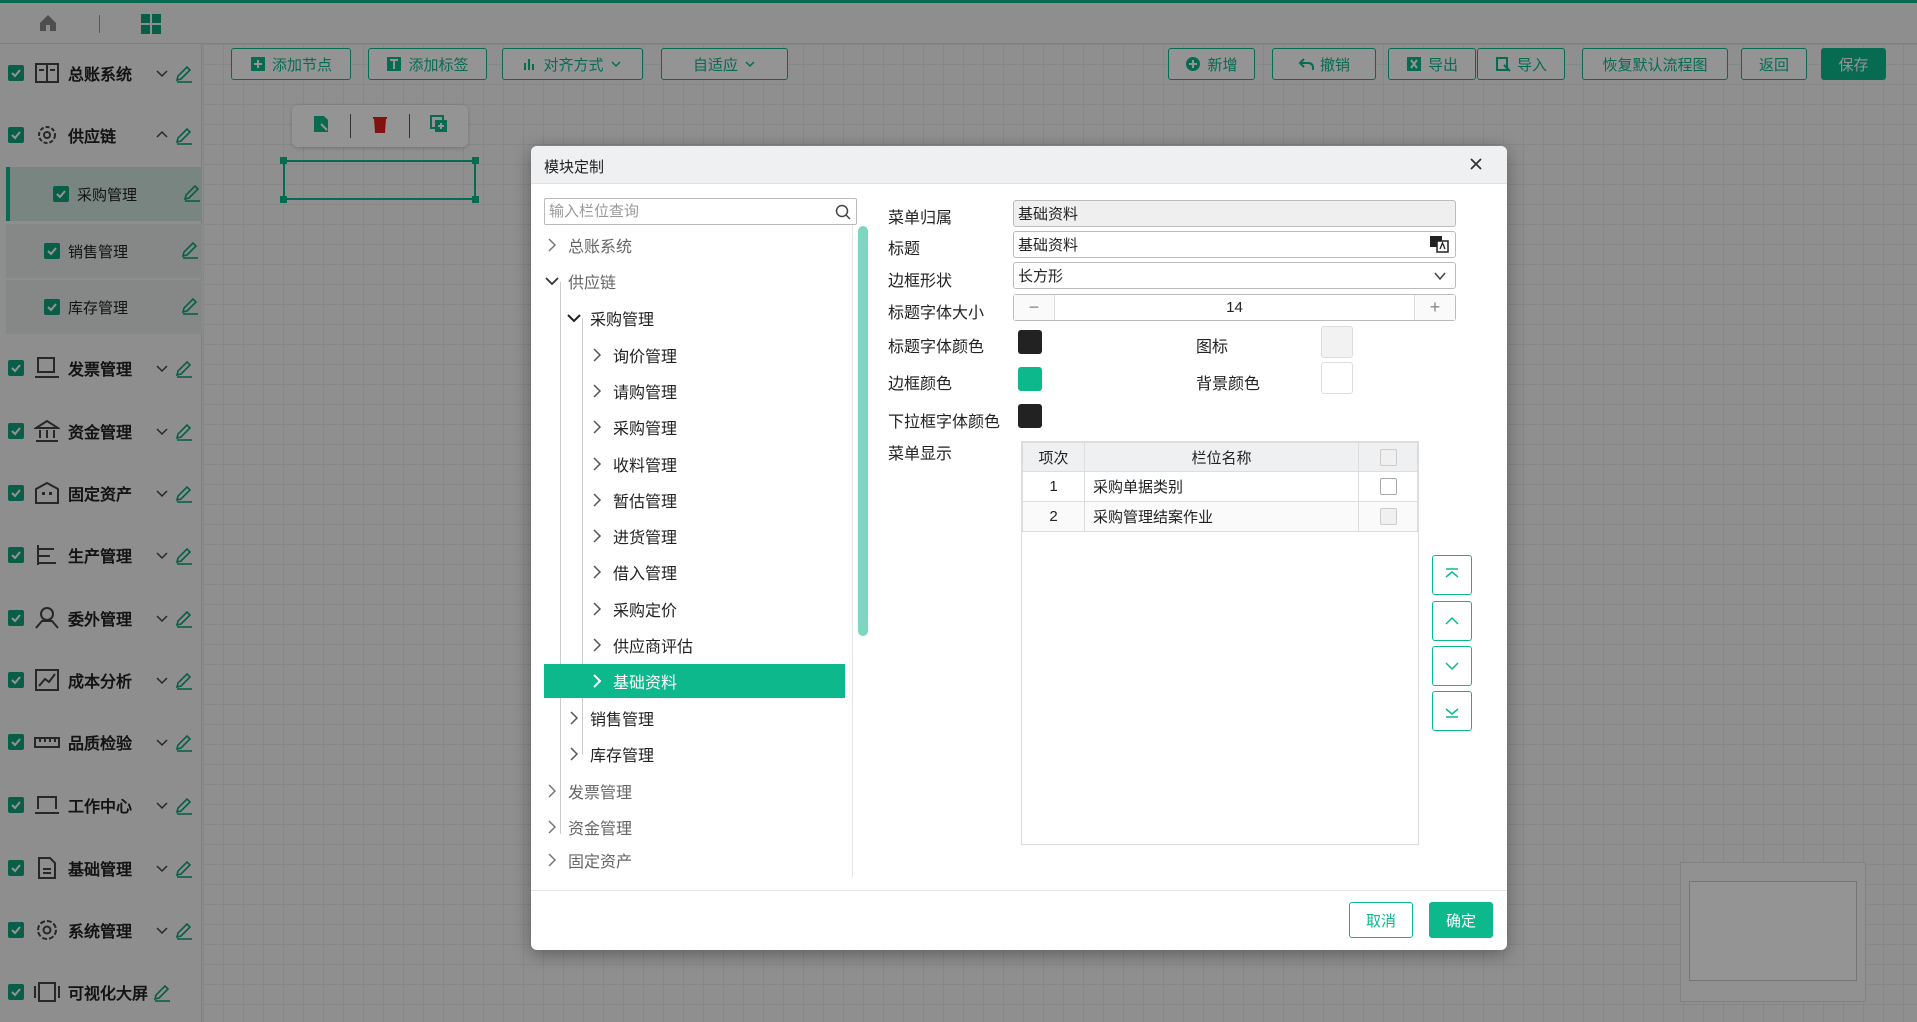 This screenshot has height=1022, width=1917. I want to click on tree-node-label: 总账系统, so click(600, 247).